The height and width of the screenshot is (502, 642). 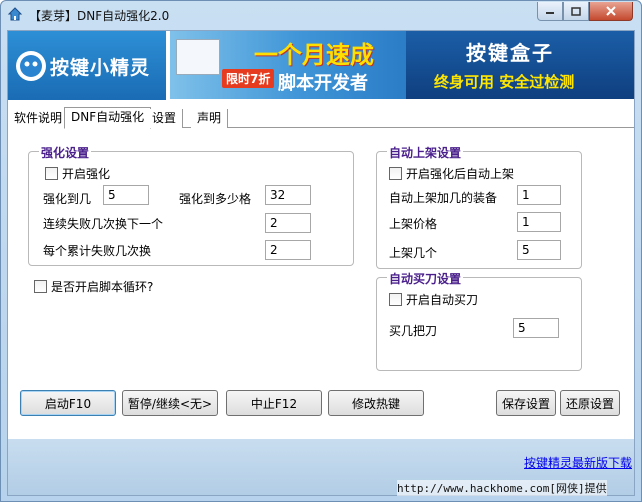 What do you see at coordinates (31, 66) in the screenshot?
I see `spirit-logo-icon` at bounding box center [31, 66].